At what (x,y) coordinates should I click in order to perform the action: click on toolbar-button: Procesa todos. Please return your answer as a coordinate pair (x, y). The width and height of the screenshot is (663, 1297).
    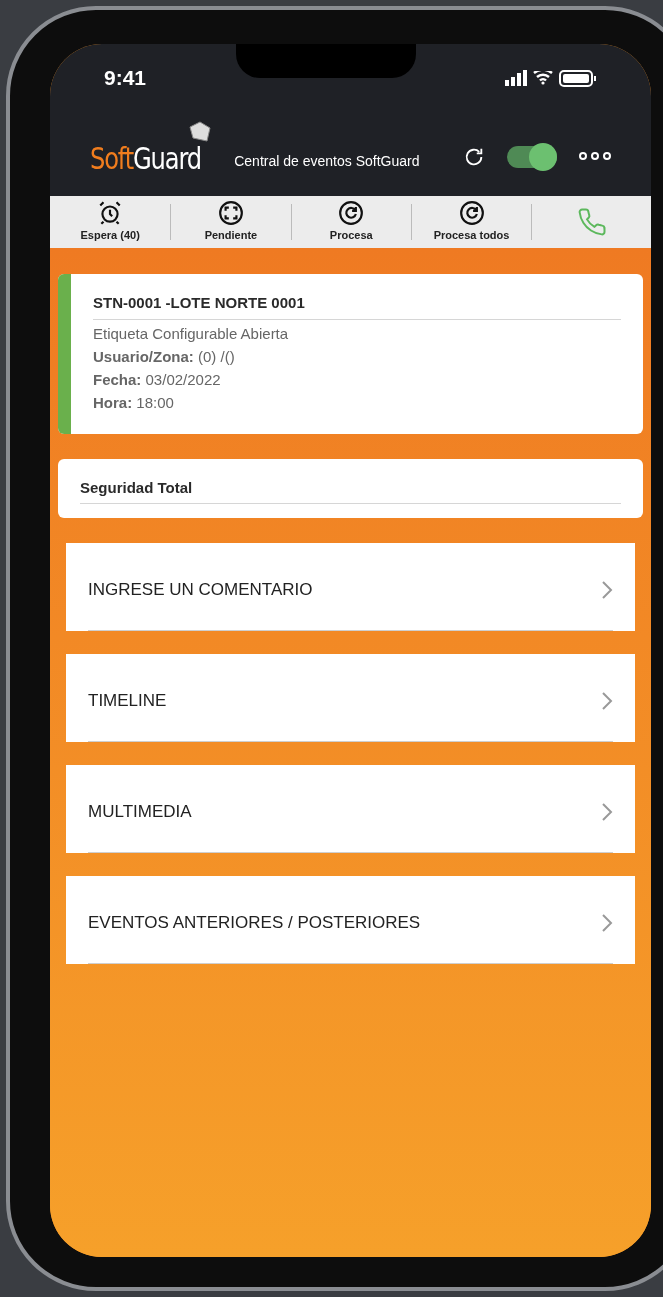
    Looking at the image, I should click on (471, 222).